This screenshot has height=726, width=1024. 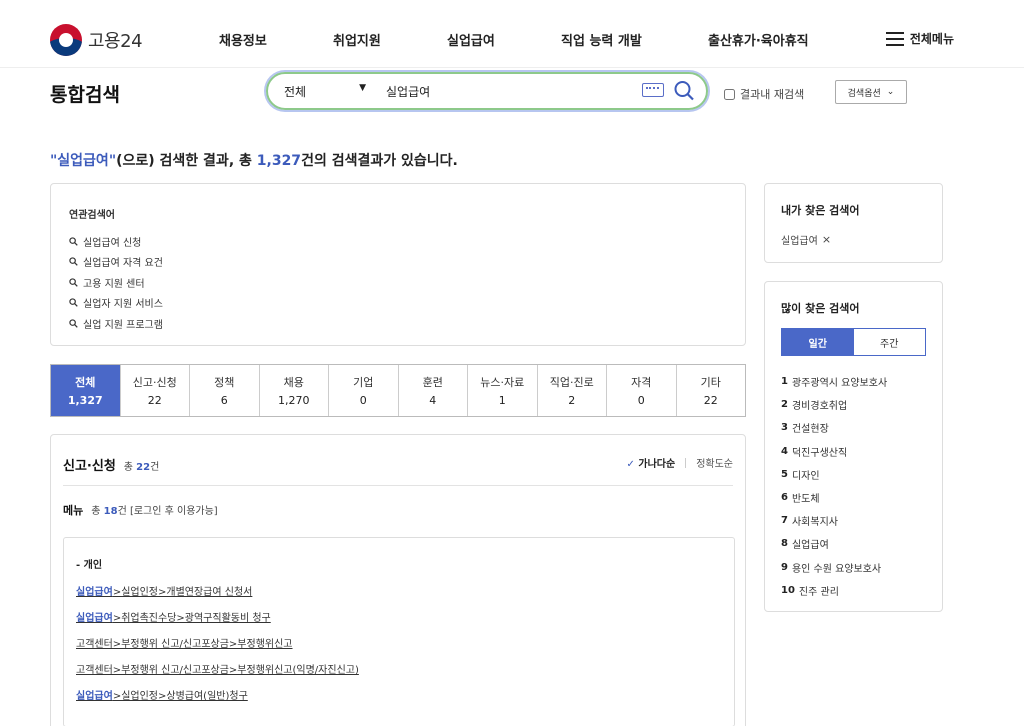 What do you see at coordinates (784, 521) in the screenshot?
I see `rank-number: 7` at bounding box center [784, 521].